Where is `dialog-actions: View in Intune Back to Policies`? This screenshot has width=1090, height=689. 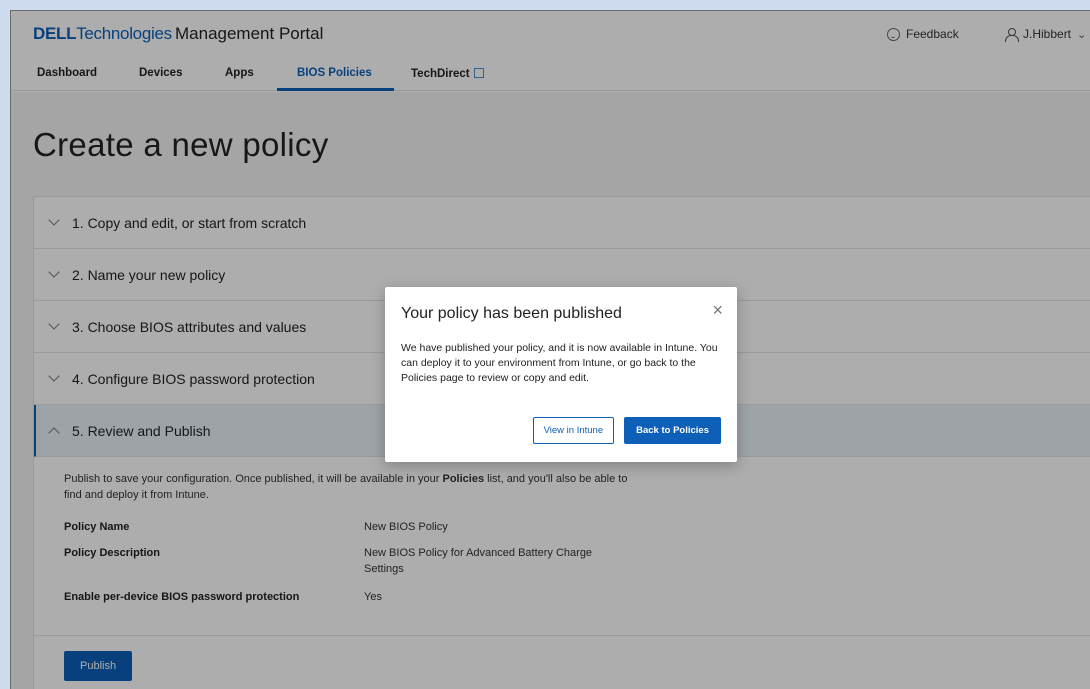 dialog-actions: View in Intune Back to Policies is located at coordinates (626, 430).